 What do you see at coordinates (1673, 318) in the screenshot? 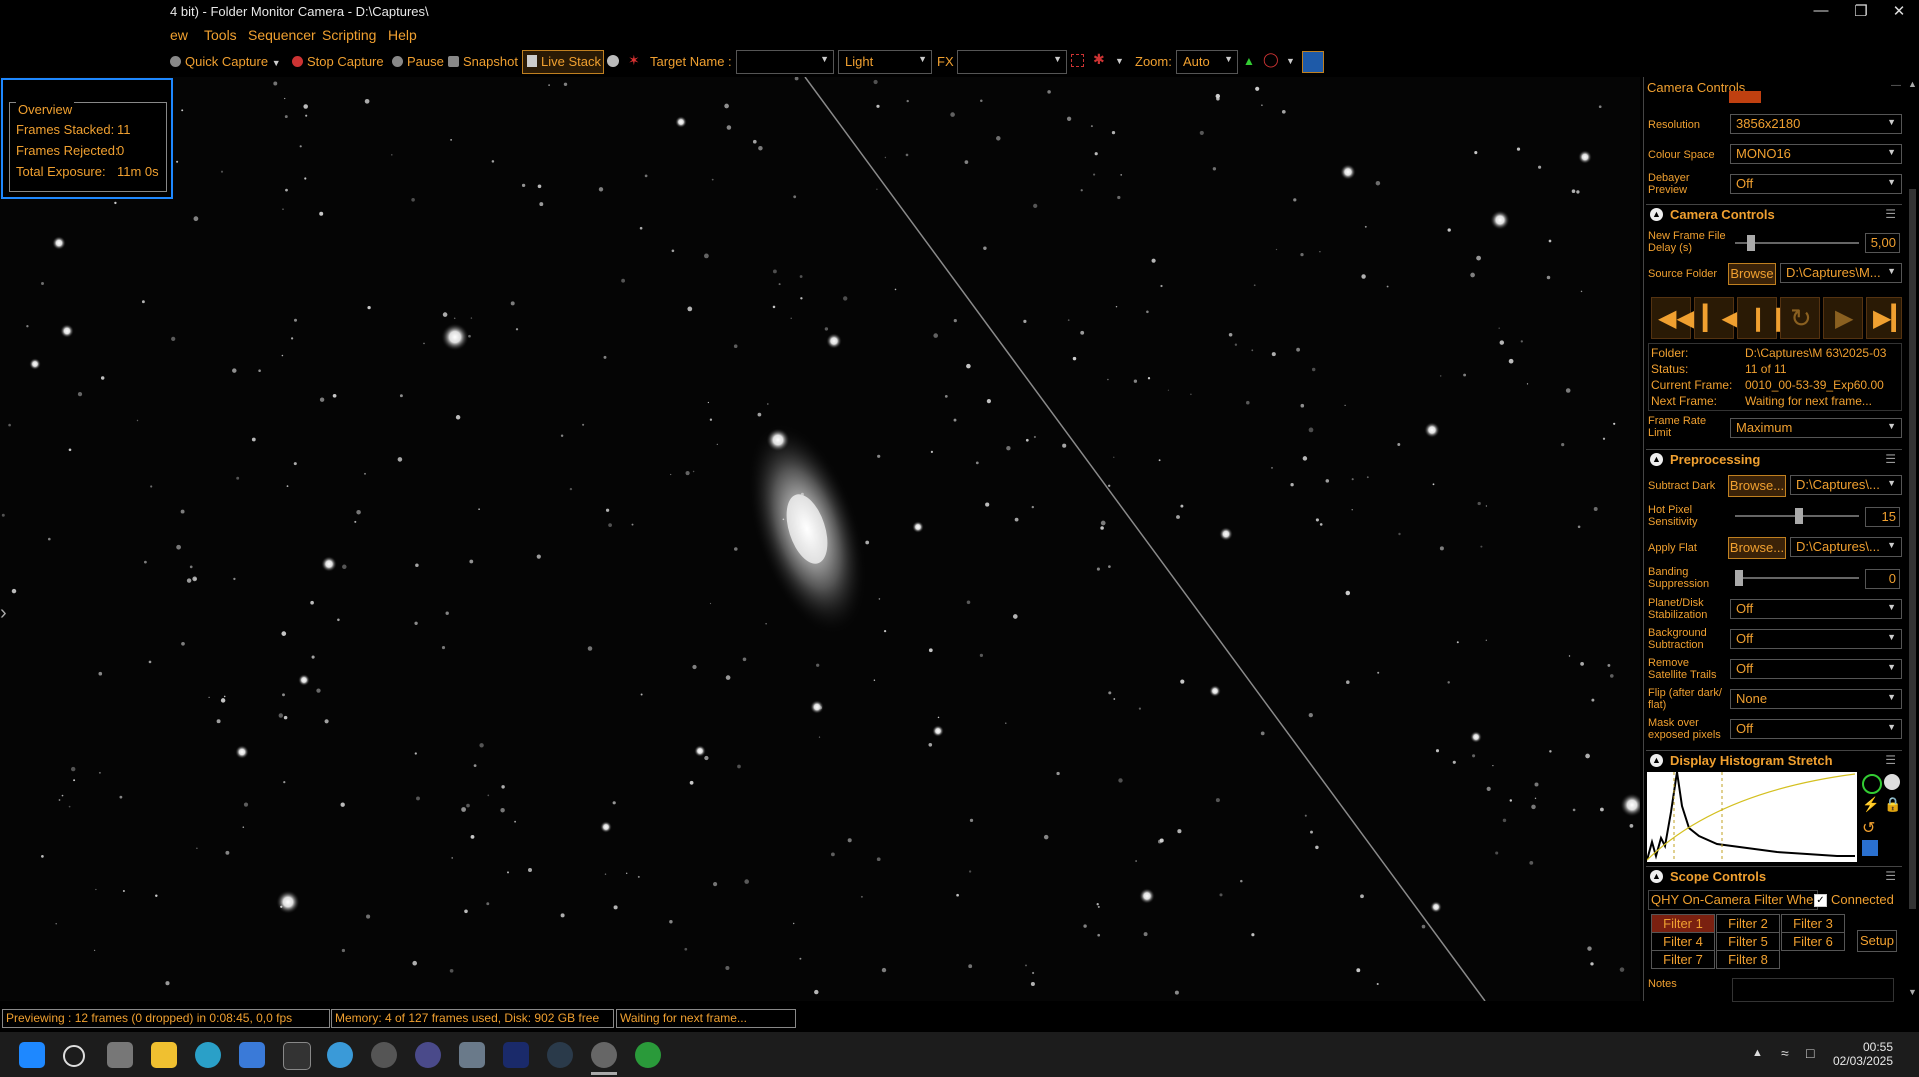
I see `rewind-button: ◀◀` at bounding box center [1673, 318].